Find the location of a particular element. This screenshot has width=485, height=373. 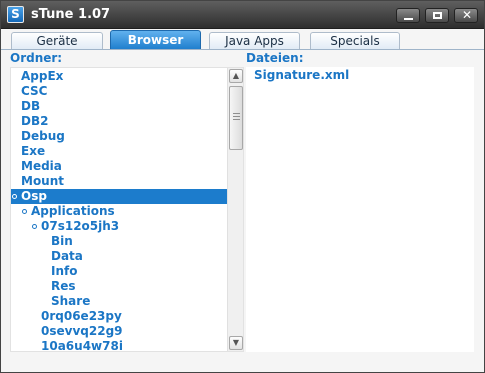

scroll-up-button: ▲ is located at coordinates (236, 76).